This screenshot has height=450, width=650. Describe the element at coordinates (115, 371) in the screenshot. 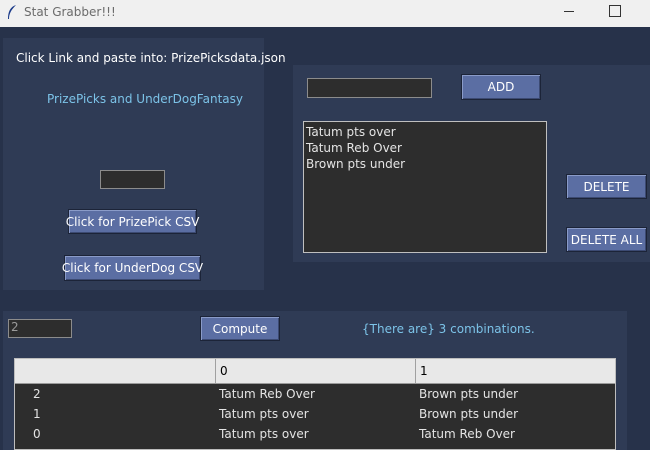

I see `column-header-index` at that location.